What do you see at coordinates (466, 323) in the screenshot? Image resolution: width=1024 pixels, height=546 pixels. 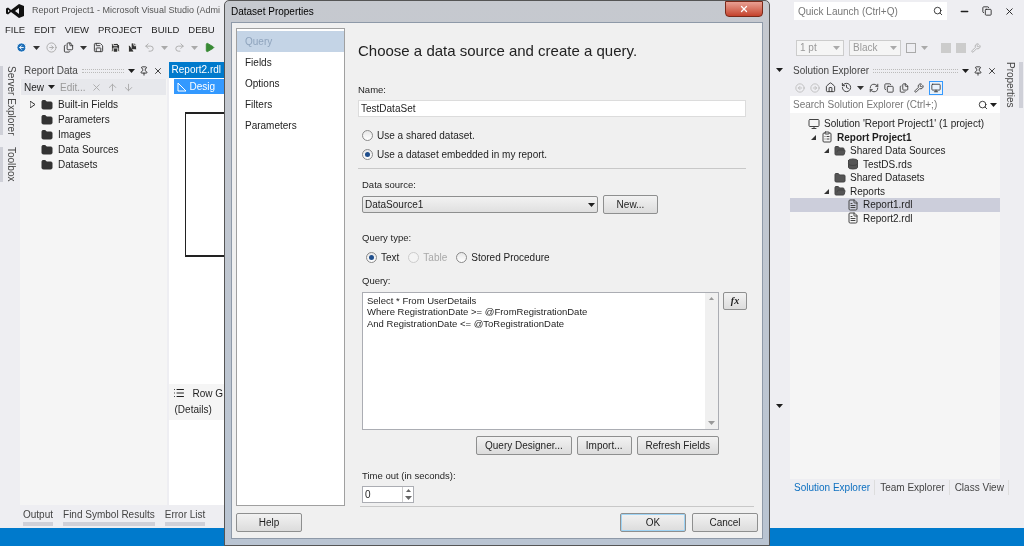 I see `query-line: And RegistrationDate <= @ToRegistrationDate` at bounding box center [466, 323].